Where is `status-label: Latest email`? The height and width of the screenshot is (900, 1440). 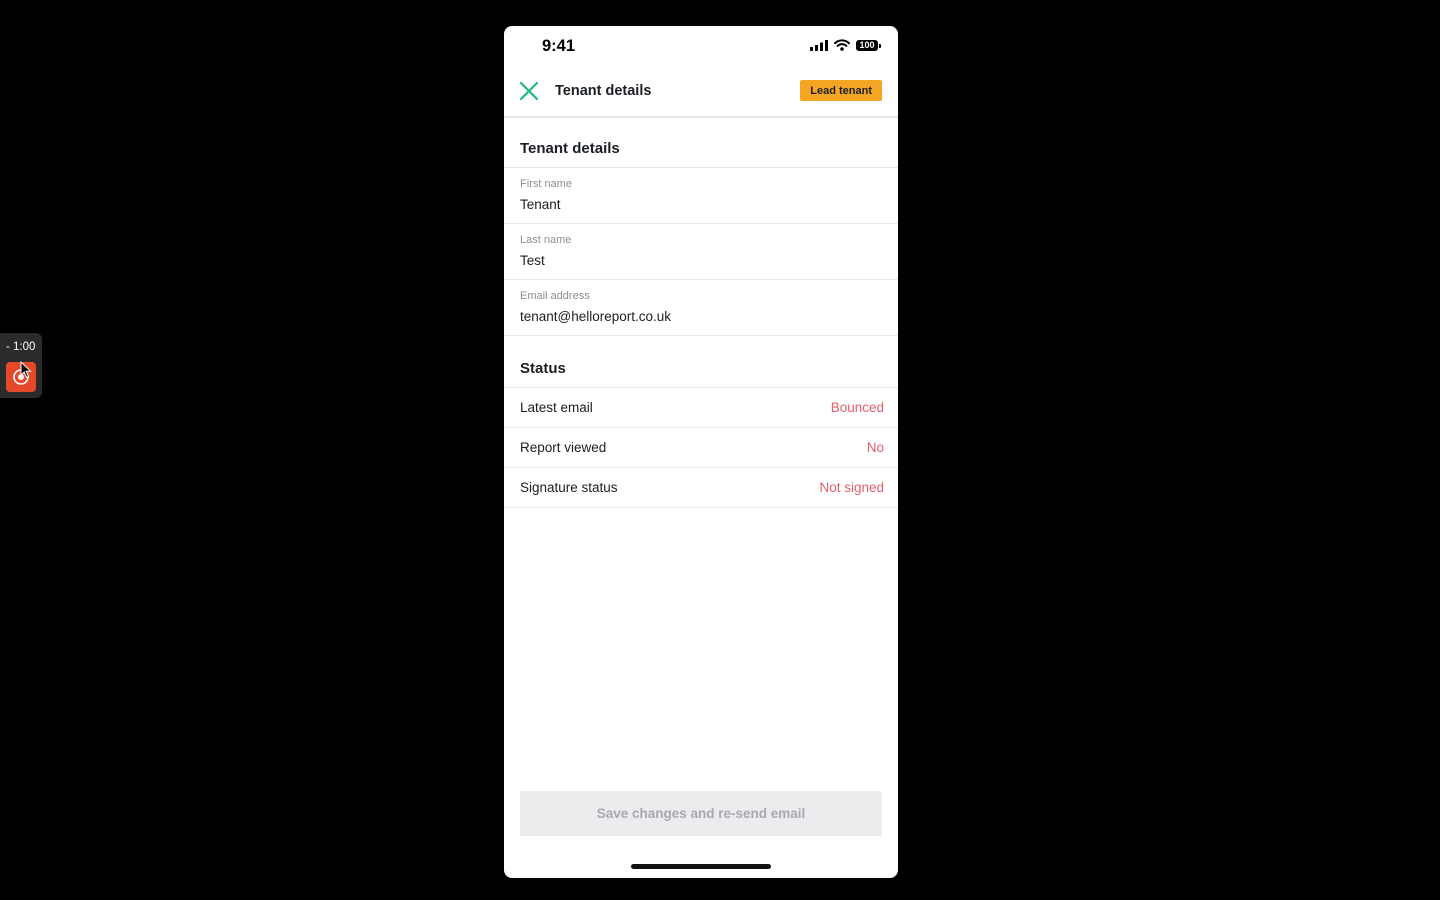
status-label: Latest email is located at coordinates (556, 407).